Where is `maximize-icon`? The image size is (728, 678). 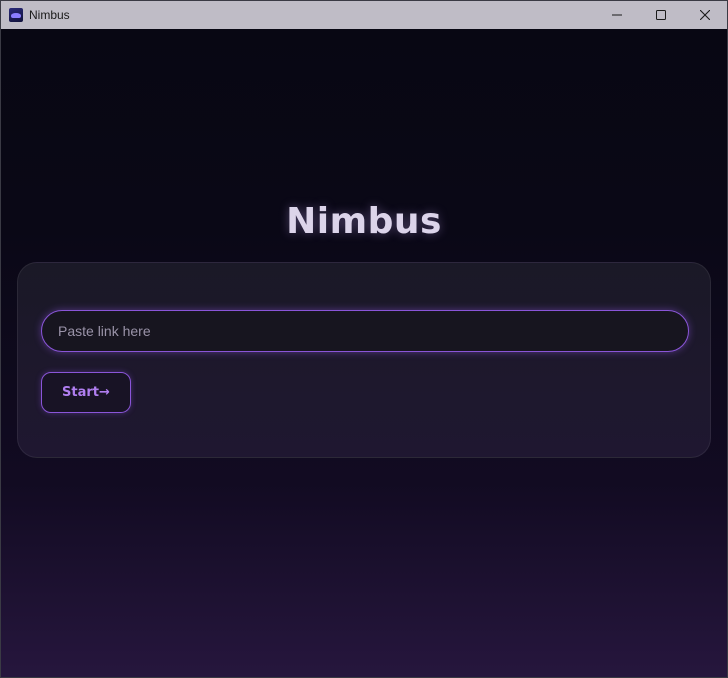 maximize-icon is located at coordinates (661, 15).